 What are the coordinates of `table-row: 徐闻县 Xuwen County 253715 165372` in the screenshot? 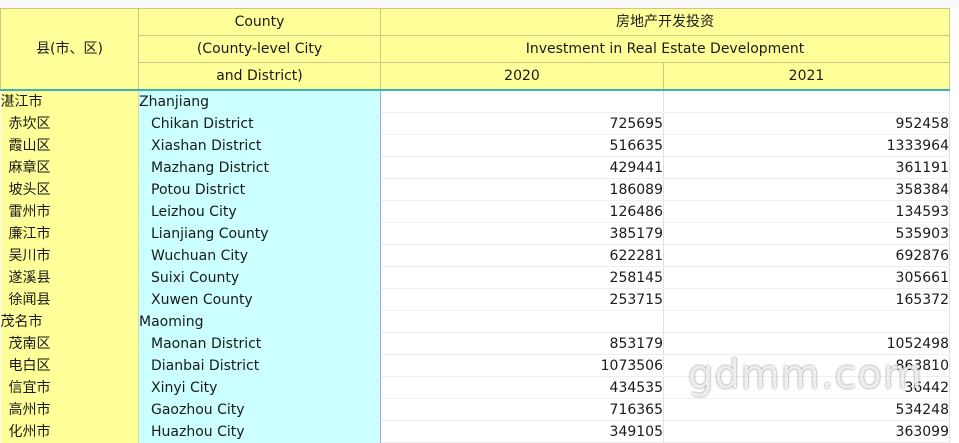 It's located at (475, 299).